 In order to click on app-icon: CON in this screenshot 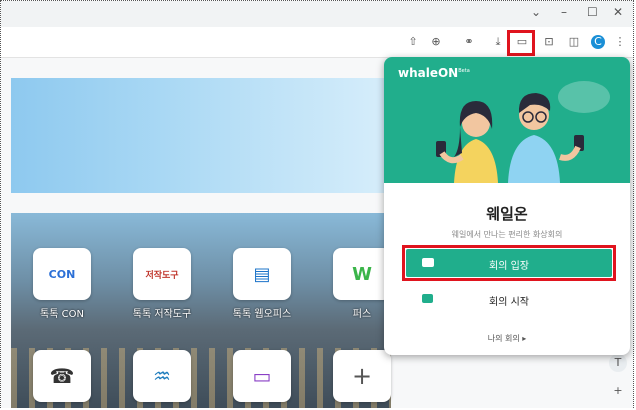, I will do `click(62, 274)`.